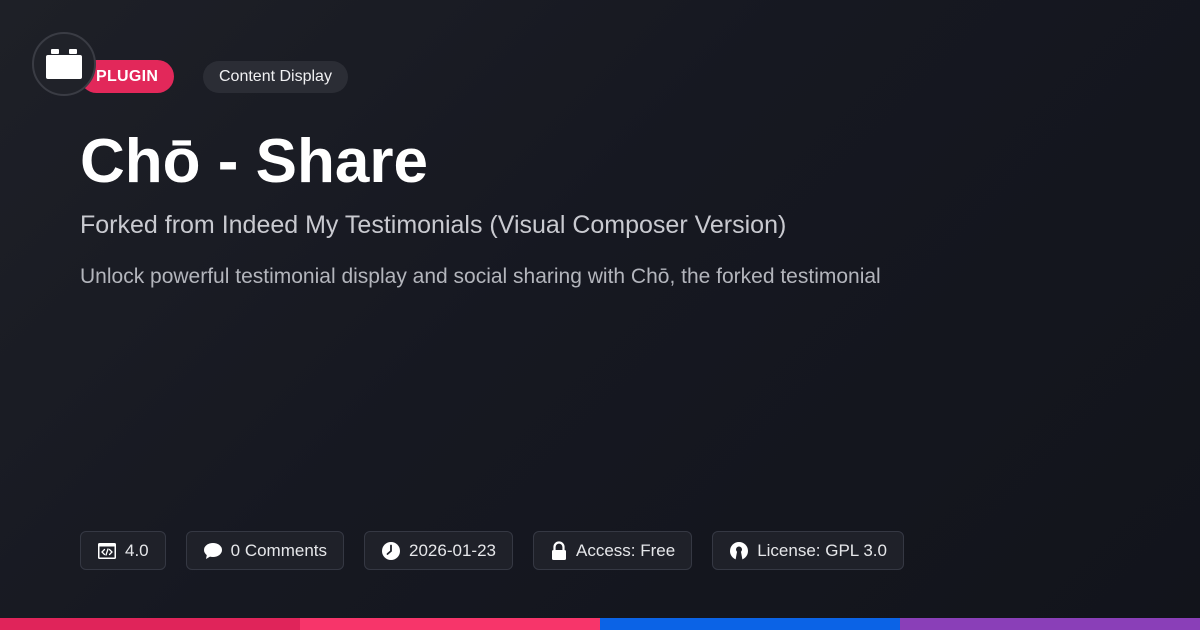 The width and height of the screenshot is (1200, 630). I want to click on comments-badge: 0 Comments, so click(265, 550).